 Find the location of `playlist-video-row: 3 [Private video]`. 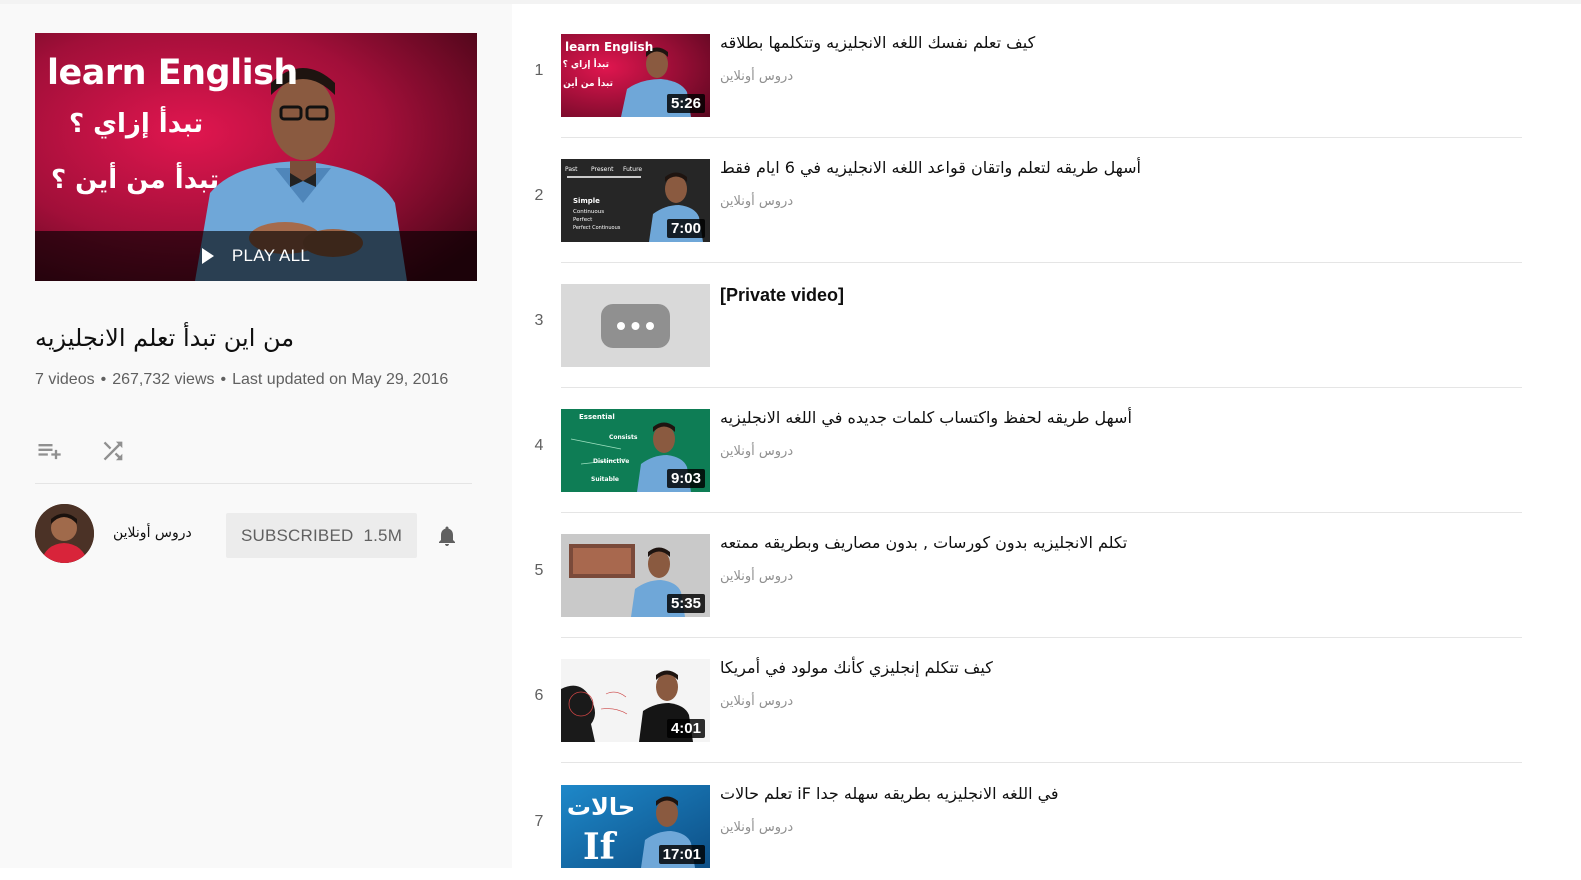

playlist-video-row: 3 [Private video] is located at coordinates (1046, 321).